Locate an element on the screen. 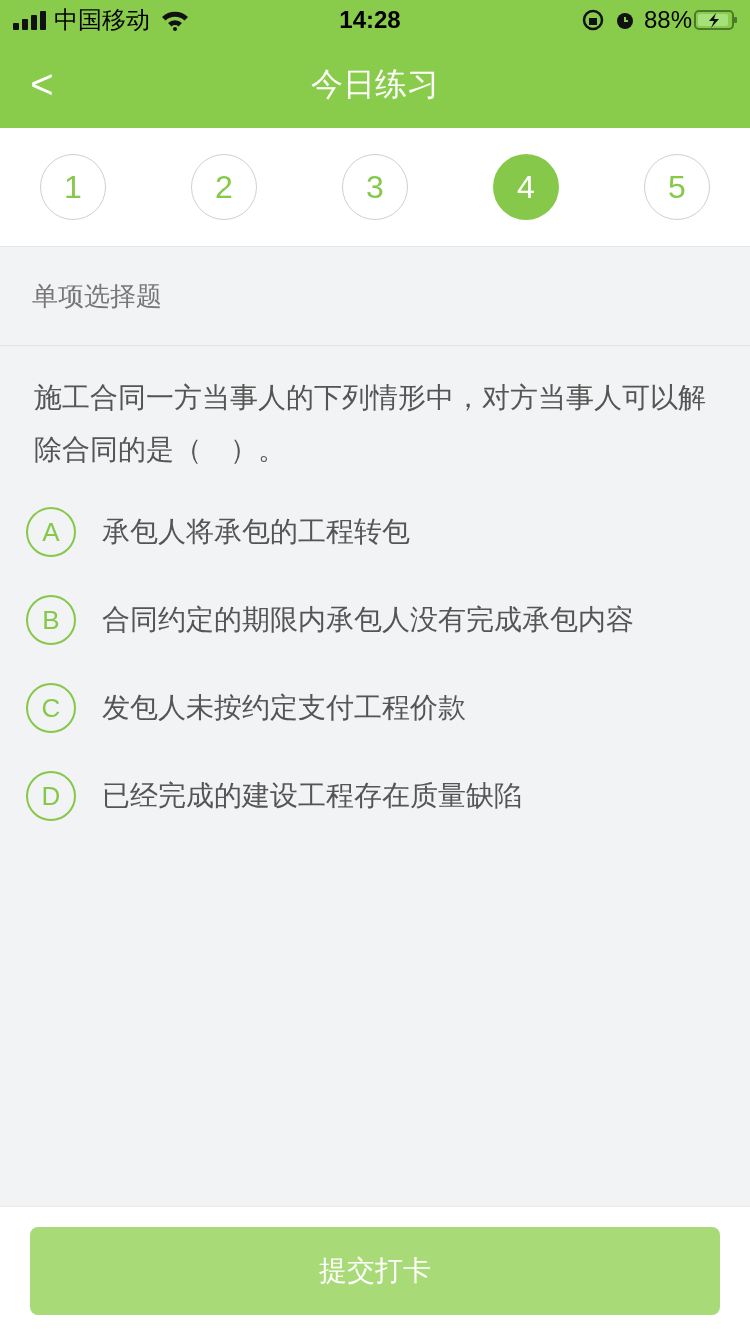 This screenshot has width=750, height=1334. carrier-name: 中国移动 is located at coordinates (102, 20).